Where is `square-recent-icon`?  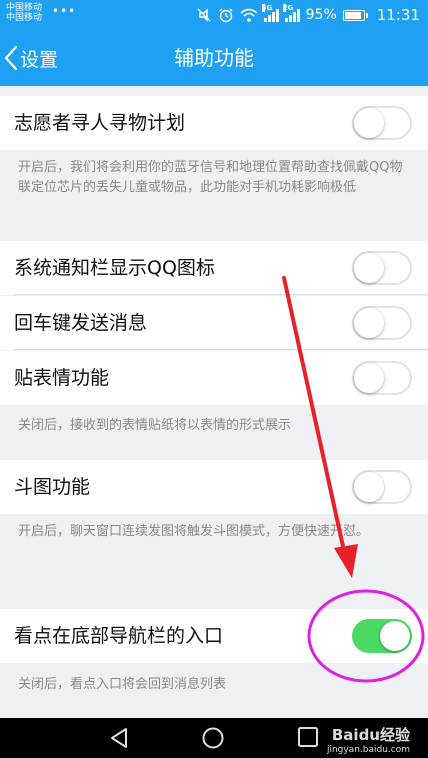 square-recent-icon is located at coordinates (308, 739).